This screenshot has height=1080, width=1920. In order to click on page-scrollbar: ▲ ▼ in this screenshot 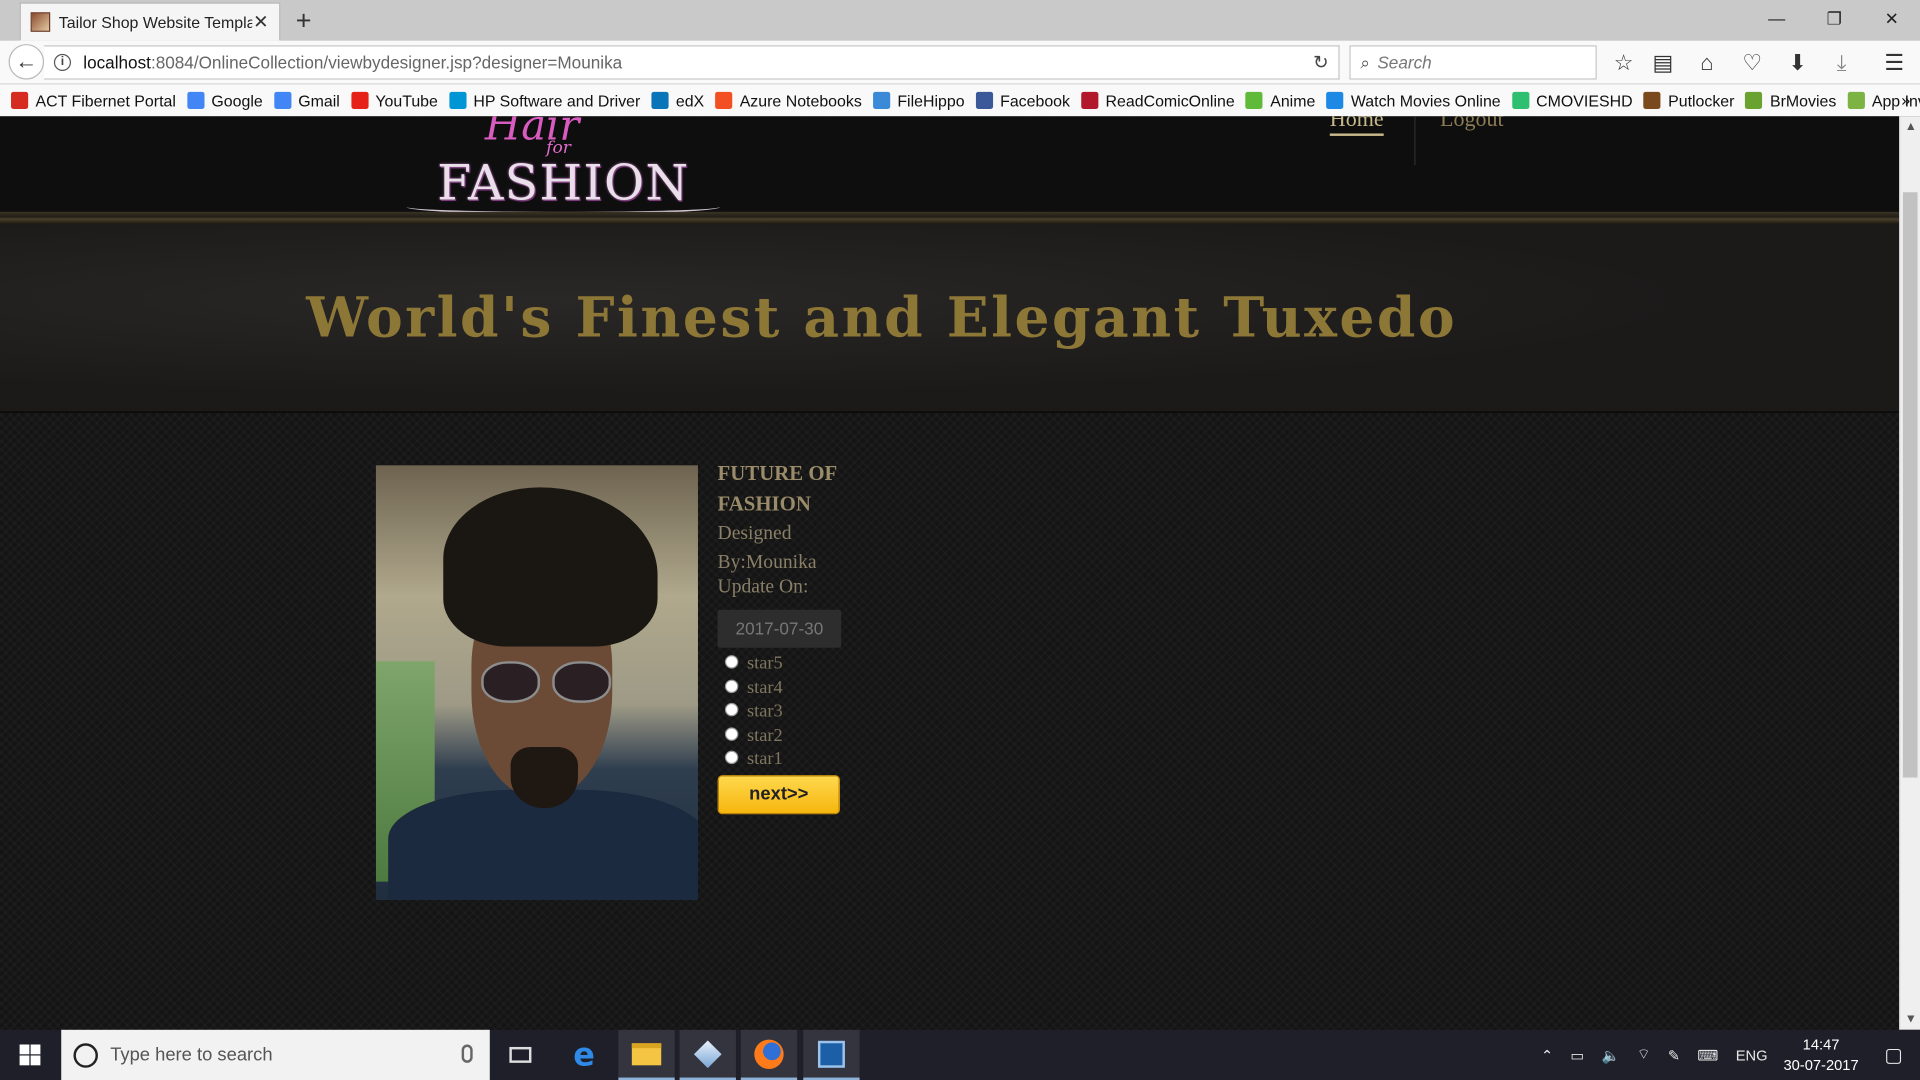, I will do `click(1909, 573)`.